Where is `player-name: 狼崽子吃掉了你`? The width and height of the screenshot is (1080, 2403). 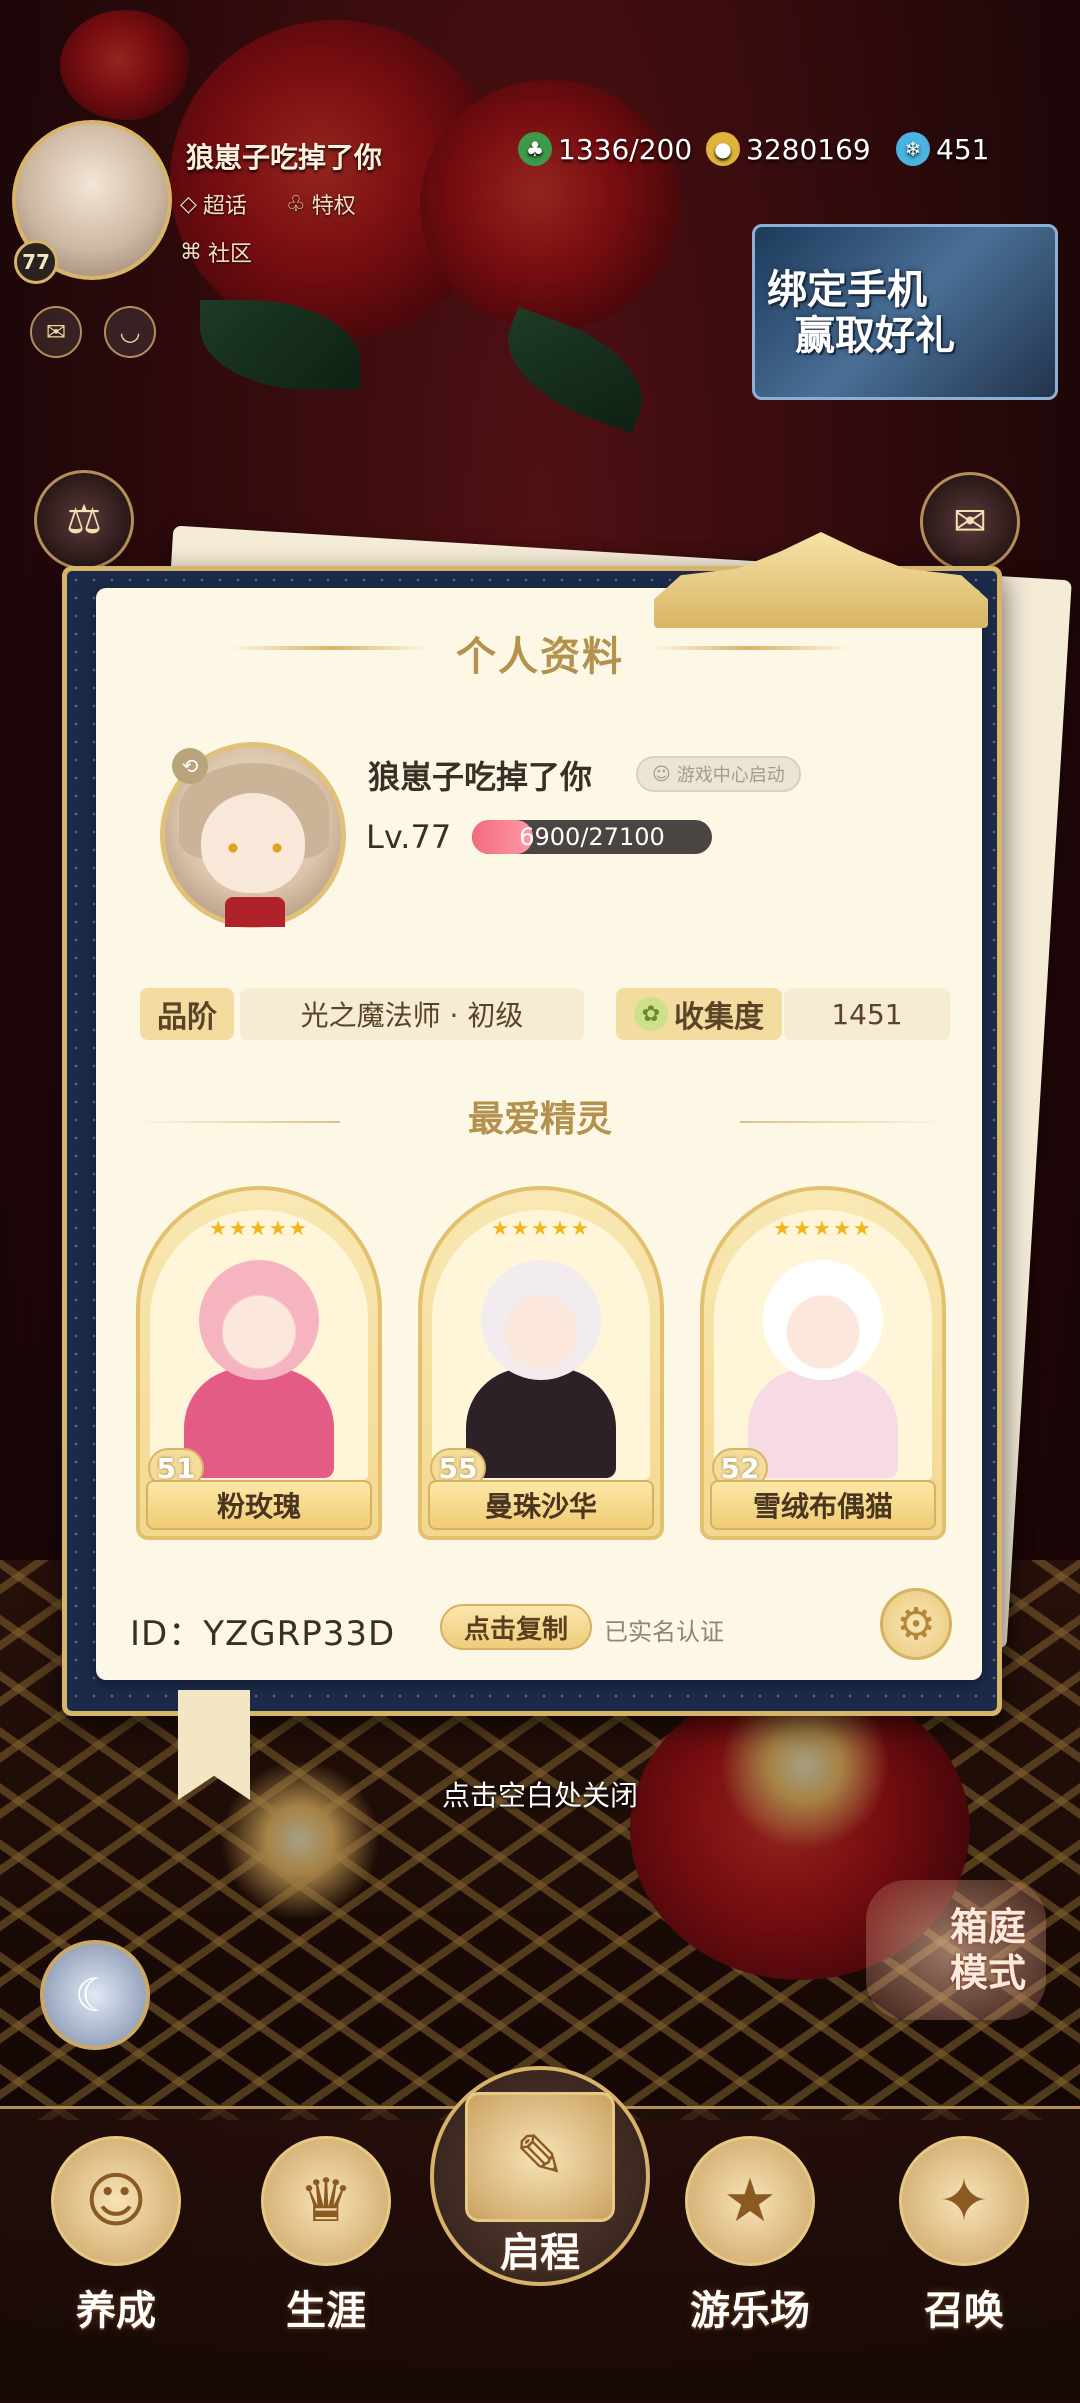 player-name: 狼崽子吃掉了你 is located at coordinates (284, 157).